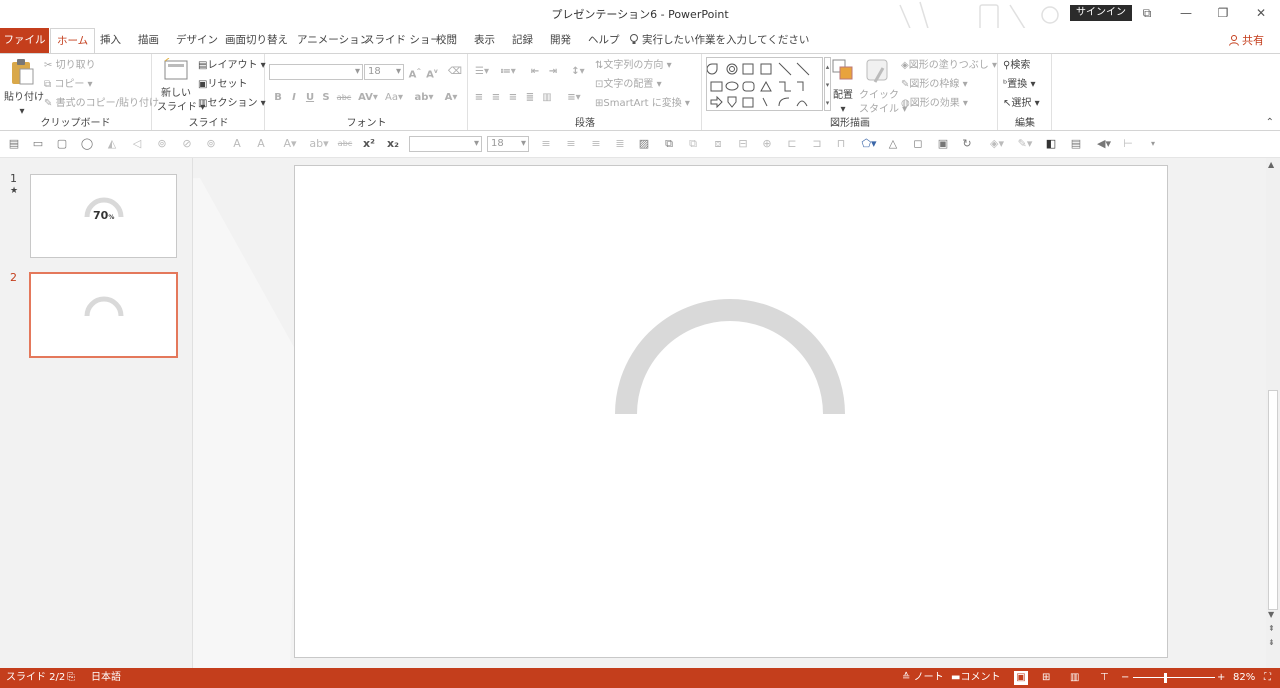 This screenshot has height=688, width=1280. I want to click on customize-toolbar-icon: ▾, so click(1153, 144).